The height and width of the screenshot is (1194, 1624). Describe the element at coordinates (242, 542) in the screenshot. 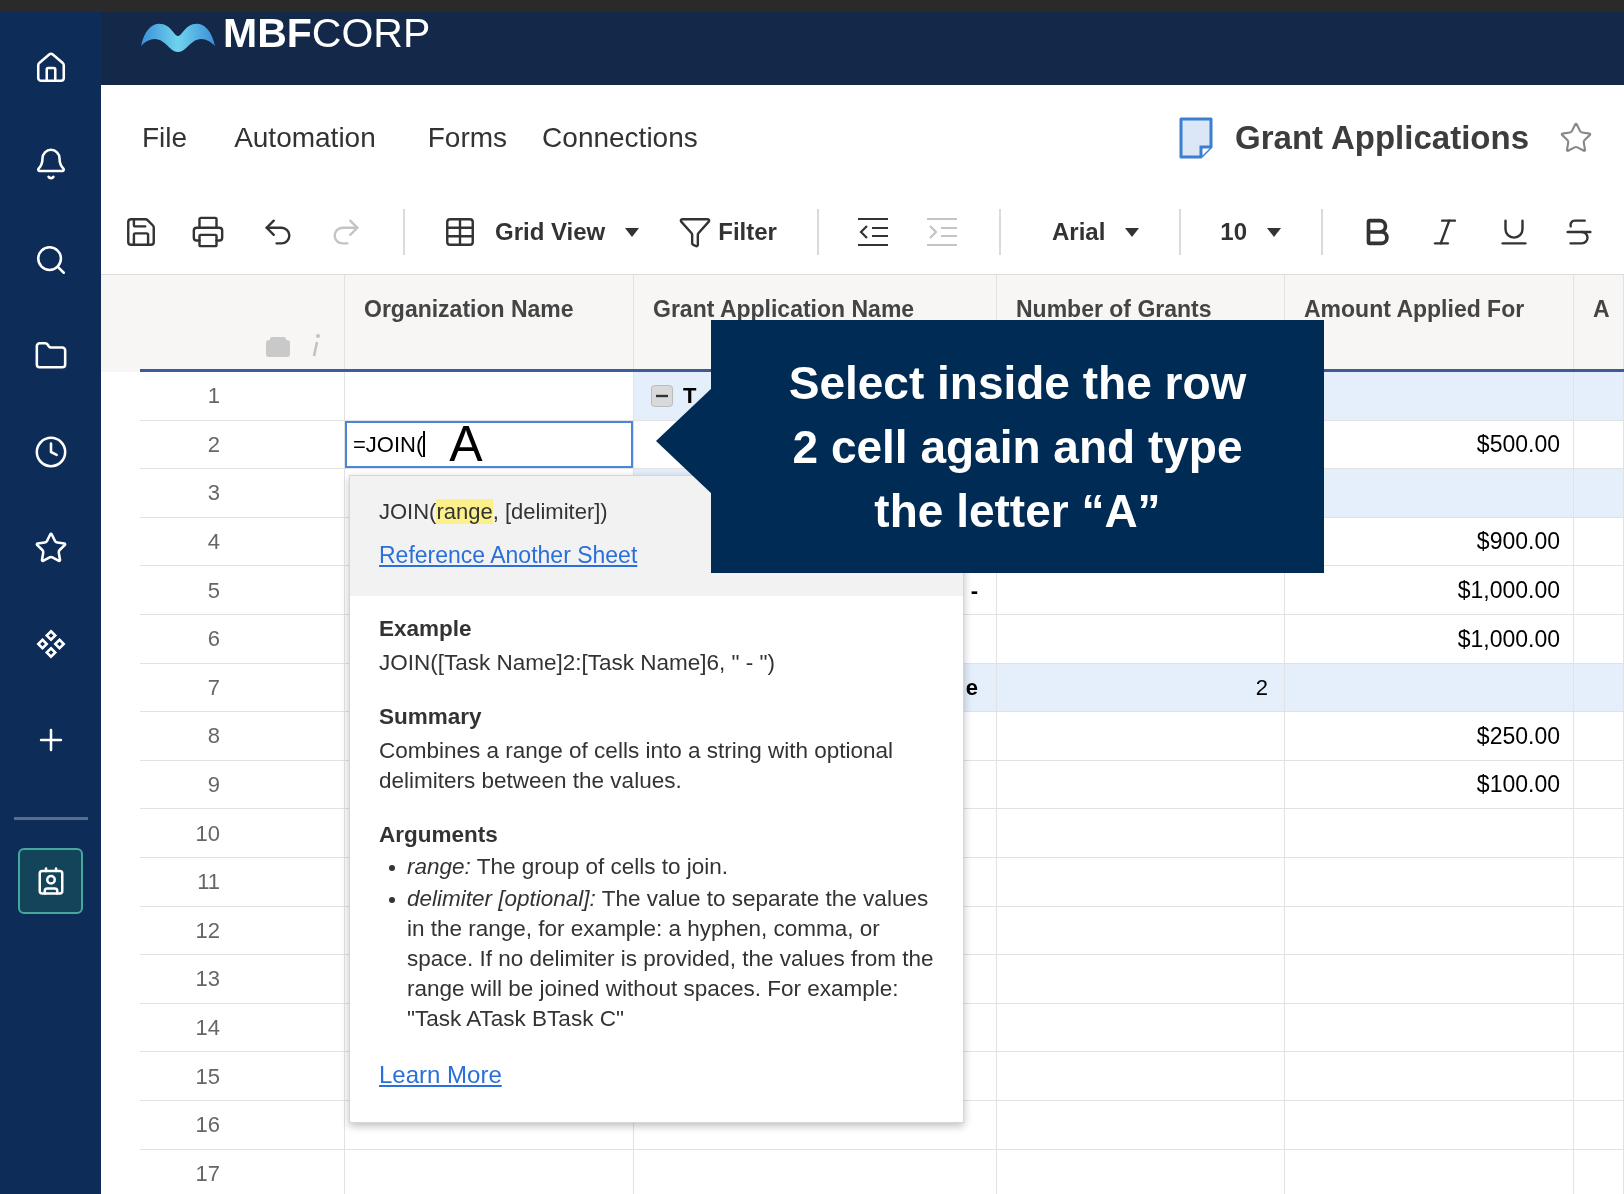

I see `row-number: 4` at that location.